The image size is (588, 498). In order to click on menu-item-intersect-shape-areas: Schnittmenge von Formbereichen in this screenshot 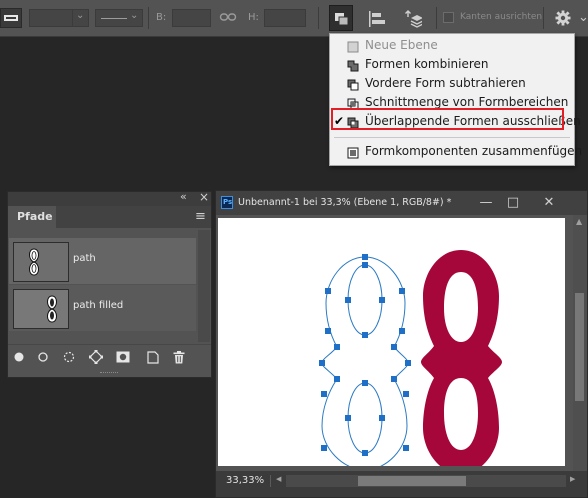, I will do `click(452, 102)`.